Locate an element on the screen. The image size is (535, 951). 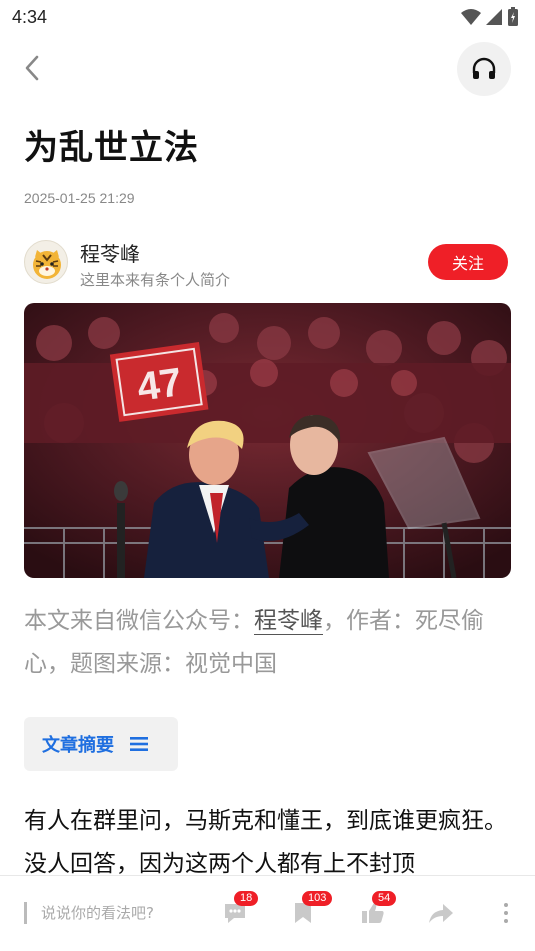
author-avatar is located at coordinates (46, 262).